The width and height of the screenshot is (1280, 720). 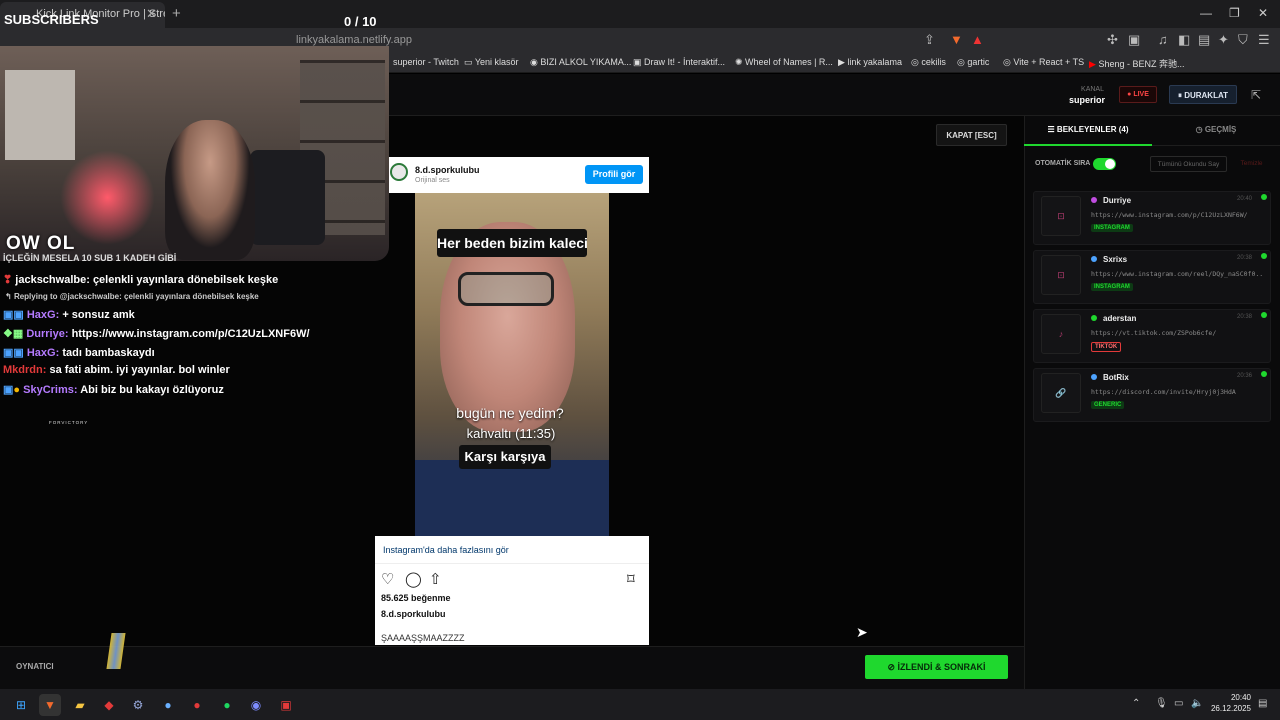 I want to click on mic-icon: 🎙, so click(x=1161, y=703).